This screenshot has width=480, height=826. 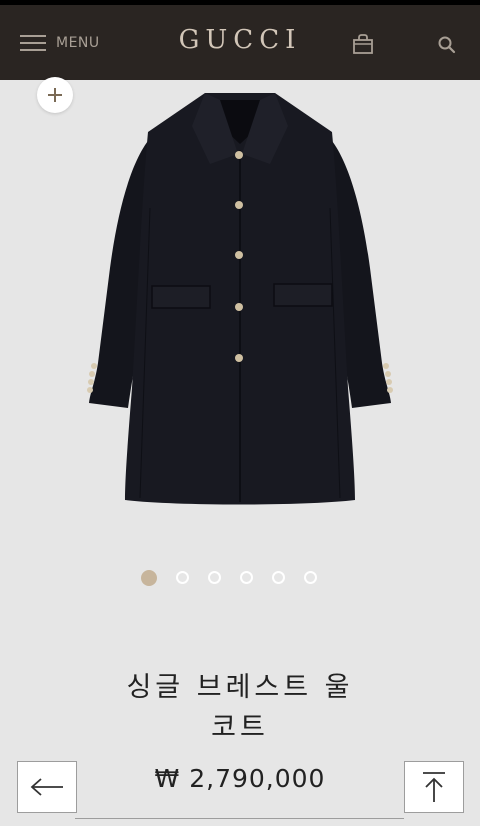 What do you see at coordinates (239, 818) in the screenshot?
I see `divider` at bounding box center [239, 818].